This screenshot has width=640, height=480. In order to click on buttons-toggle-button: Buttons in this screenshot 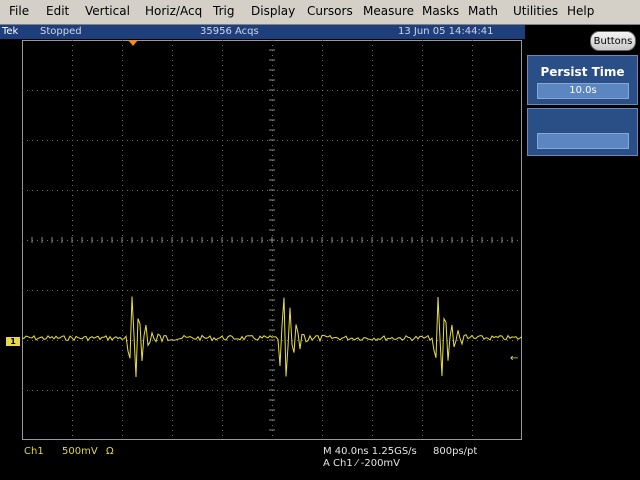, I will do `click(613, 41)`.